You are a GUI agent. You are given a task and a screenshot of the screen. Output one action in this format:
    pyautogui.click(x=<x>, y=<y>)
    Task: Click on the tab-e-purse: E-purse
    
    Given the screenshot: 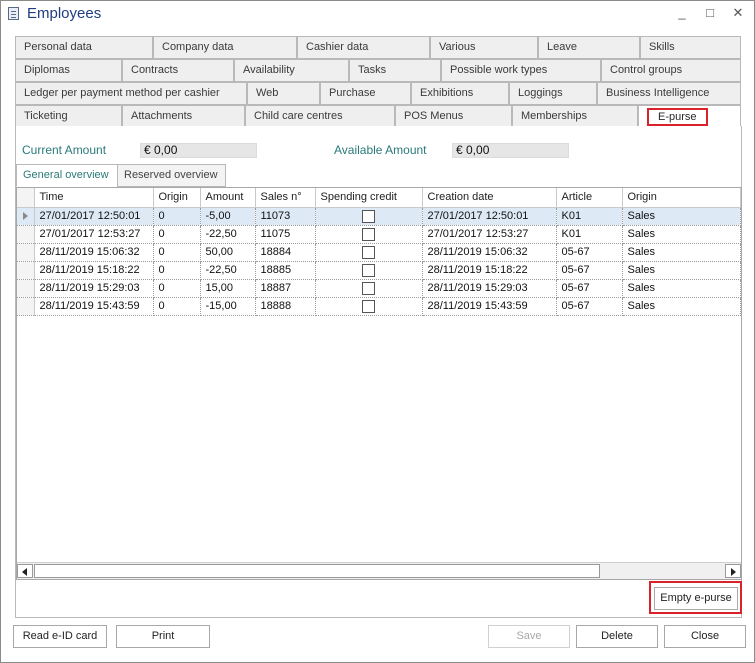 What is the action you would take?
    pyautogui.click(x=689, y=116)
    